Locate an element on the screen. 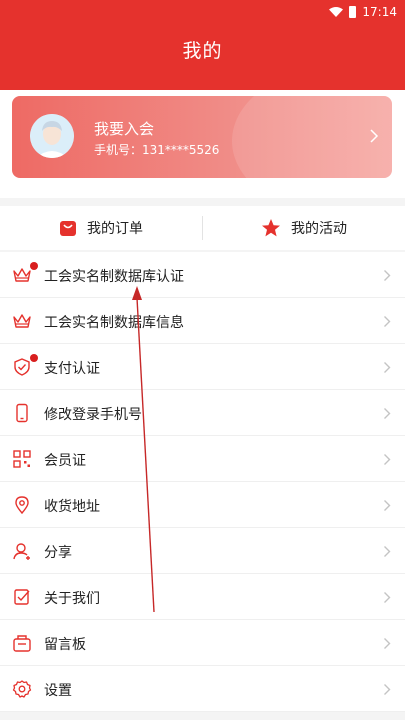 This screenshot has width=405, height=720. menu-item-label: 支付认证 is located at coordinates (72, 369).